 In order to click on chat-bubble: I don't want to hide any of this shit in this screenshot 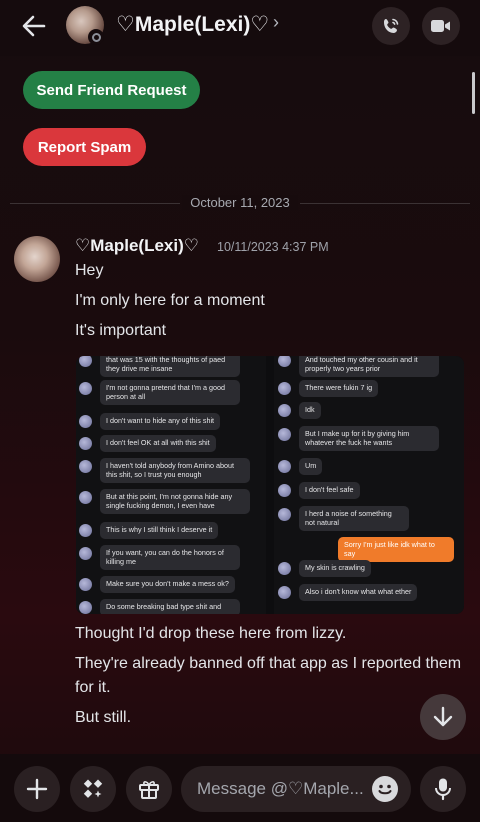, I will do `click(160, 421)`.